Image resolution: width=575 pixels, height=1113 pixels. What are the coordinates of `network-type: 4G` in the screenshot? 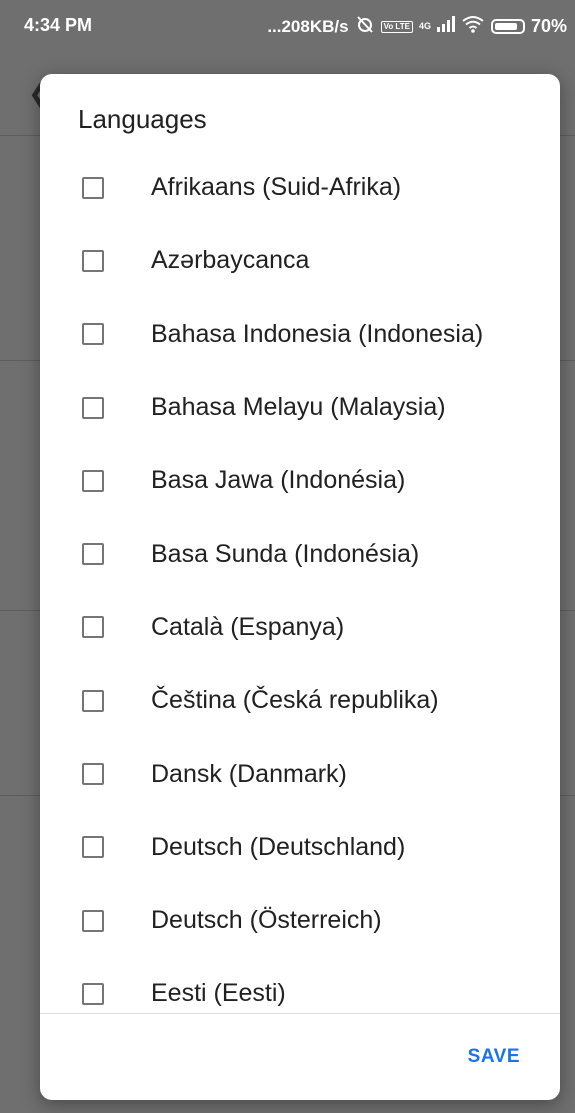 It's located at (424, 26).